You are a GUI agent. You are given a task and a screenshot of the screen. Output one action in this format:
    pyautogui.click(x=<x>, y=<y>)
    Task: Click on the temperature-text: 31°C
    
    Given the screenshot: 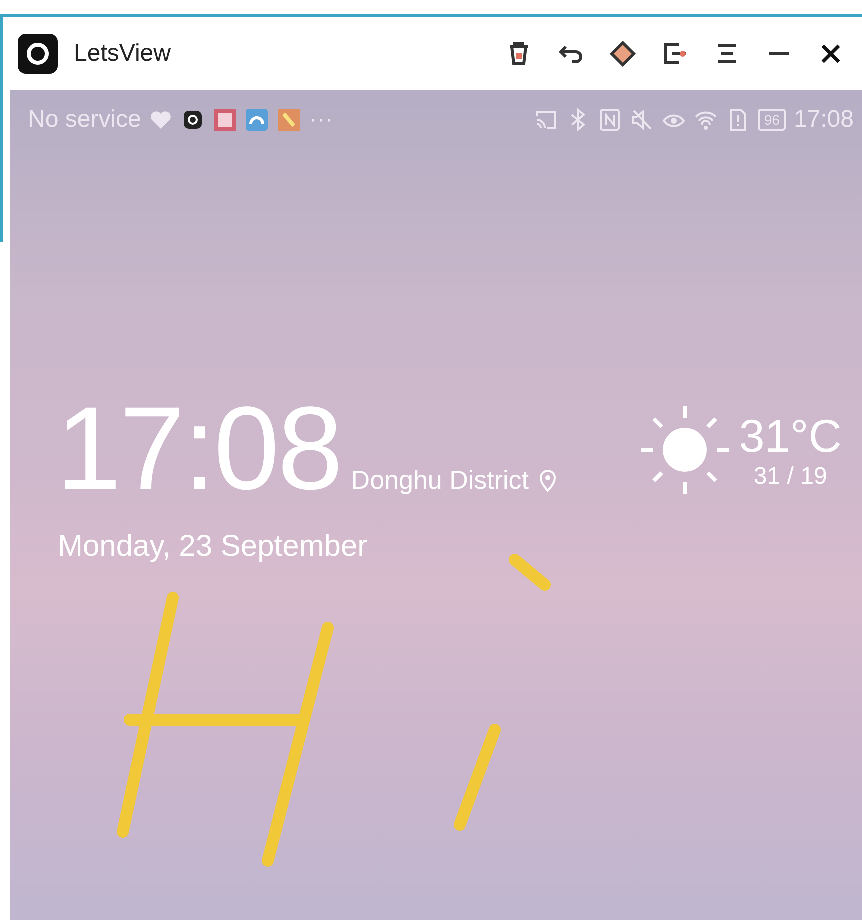 What is the action you would take?
    pyautogui.click(x=790, y=436)
    